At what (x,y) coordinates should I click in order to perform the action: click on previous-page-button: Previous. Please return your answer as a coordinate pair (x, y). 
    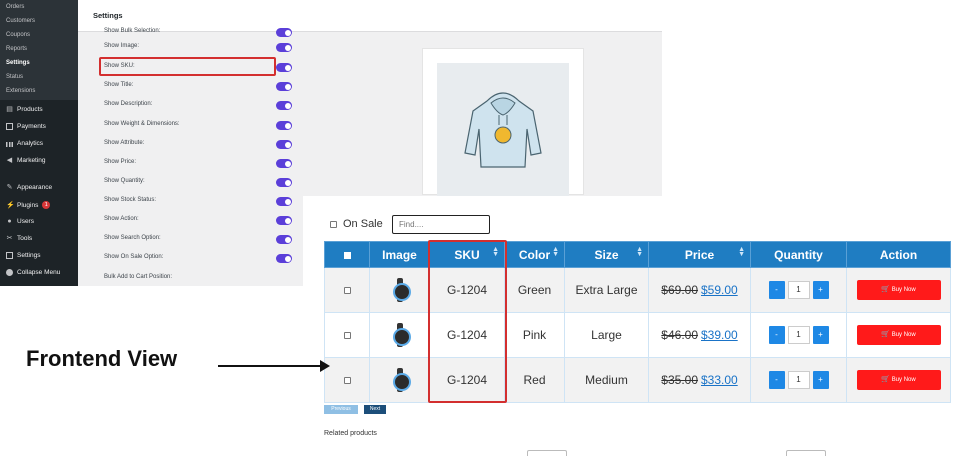
    Looking at the image, I should click on (341, 409).